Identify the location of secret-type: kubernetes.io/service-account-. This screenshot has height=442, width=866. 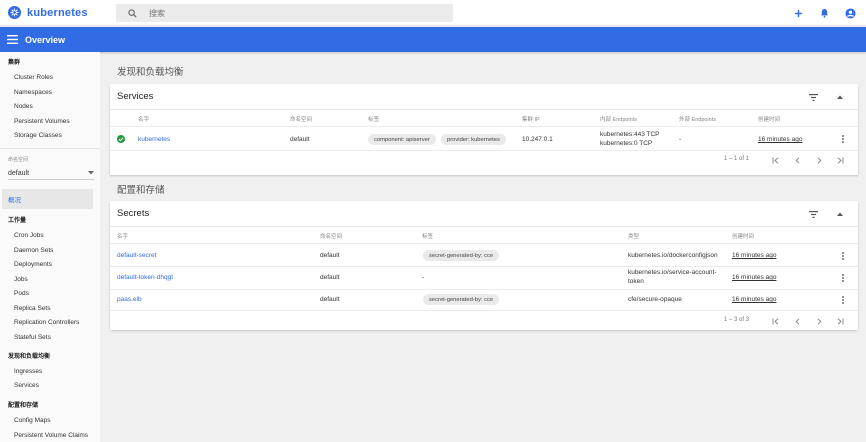
(672, 272).